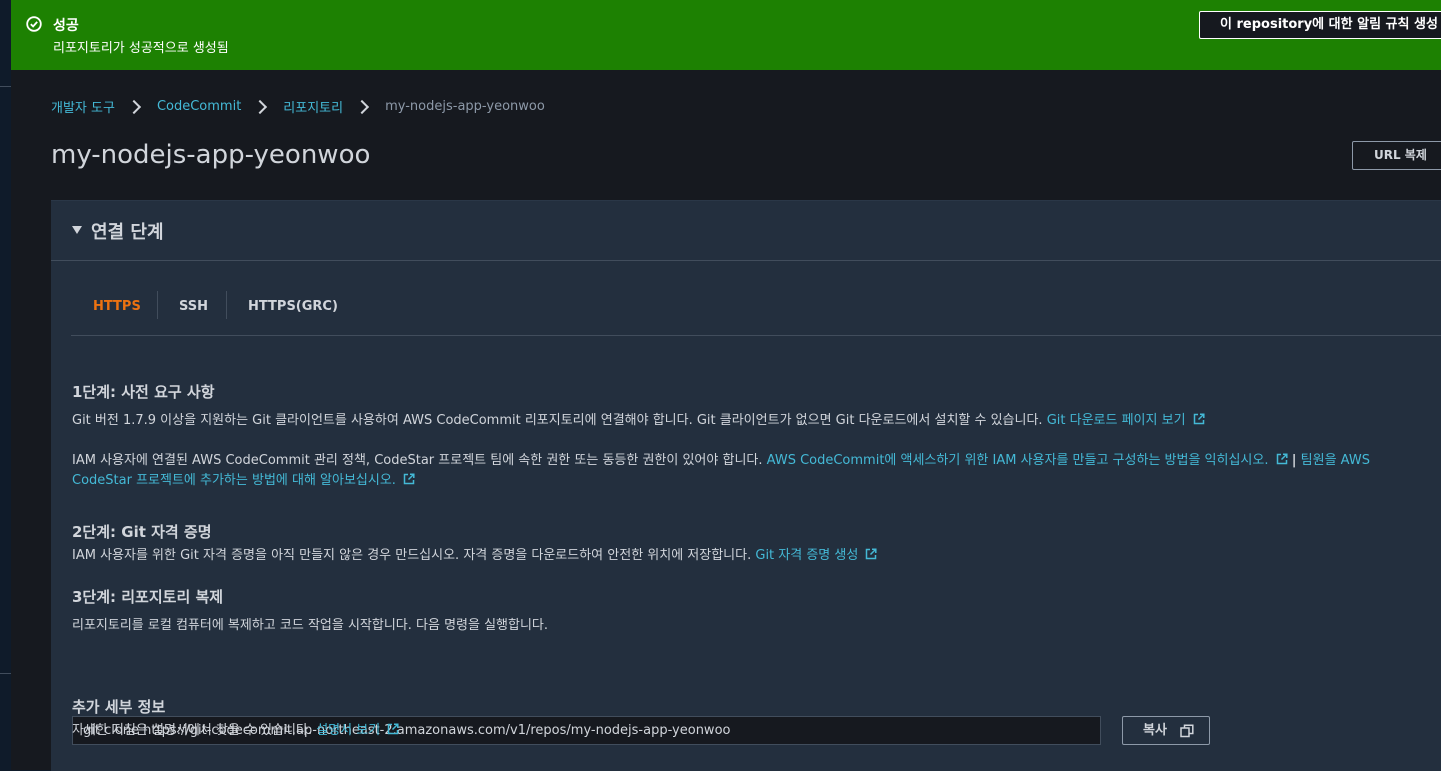 This screenshot has height=771, width=1441. What do you see at coordinates (66, 26) in the screenshot?
I see `banner-title: 성공` at bounding box center [66, 26].